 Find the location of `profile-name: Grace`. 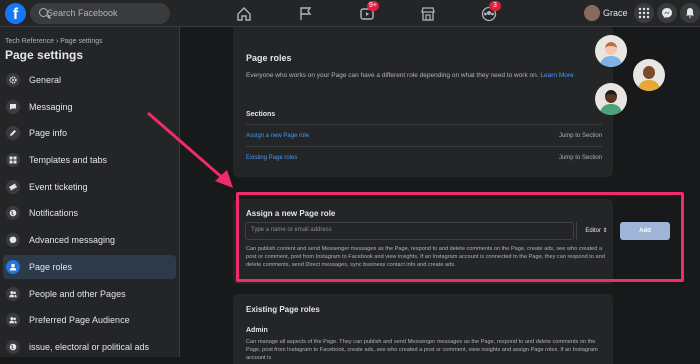

profile-name: Grace is located at coordinates (615, 13).